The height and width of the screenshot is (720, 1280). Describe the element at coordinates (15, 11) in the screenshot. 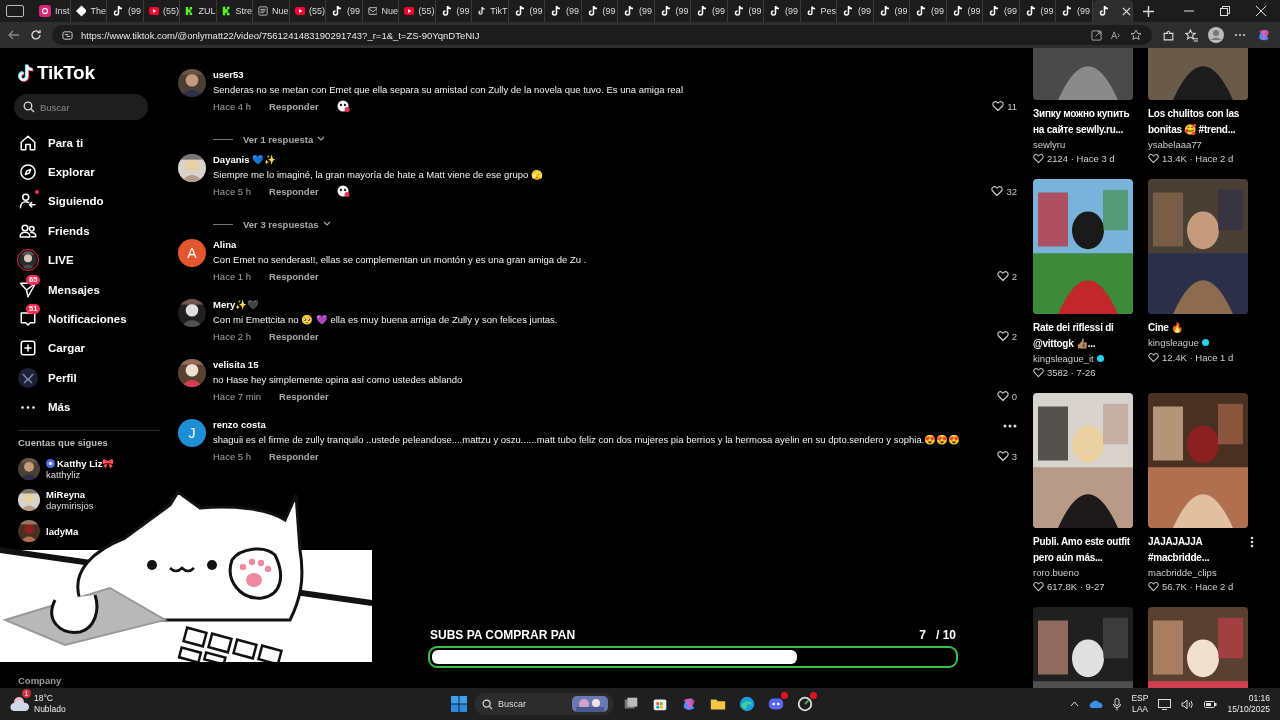

I see `tab-actions-icon` at that location.